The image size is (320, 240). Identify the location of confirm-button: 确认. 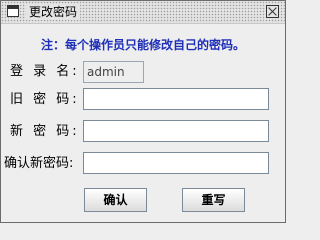
(115, 200).